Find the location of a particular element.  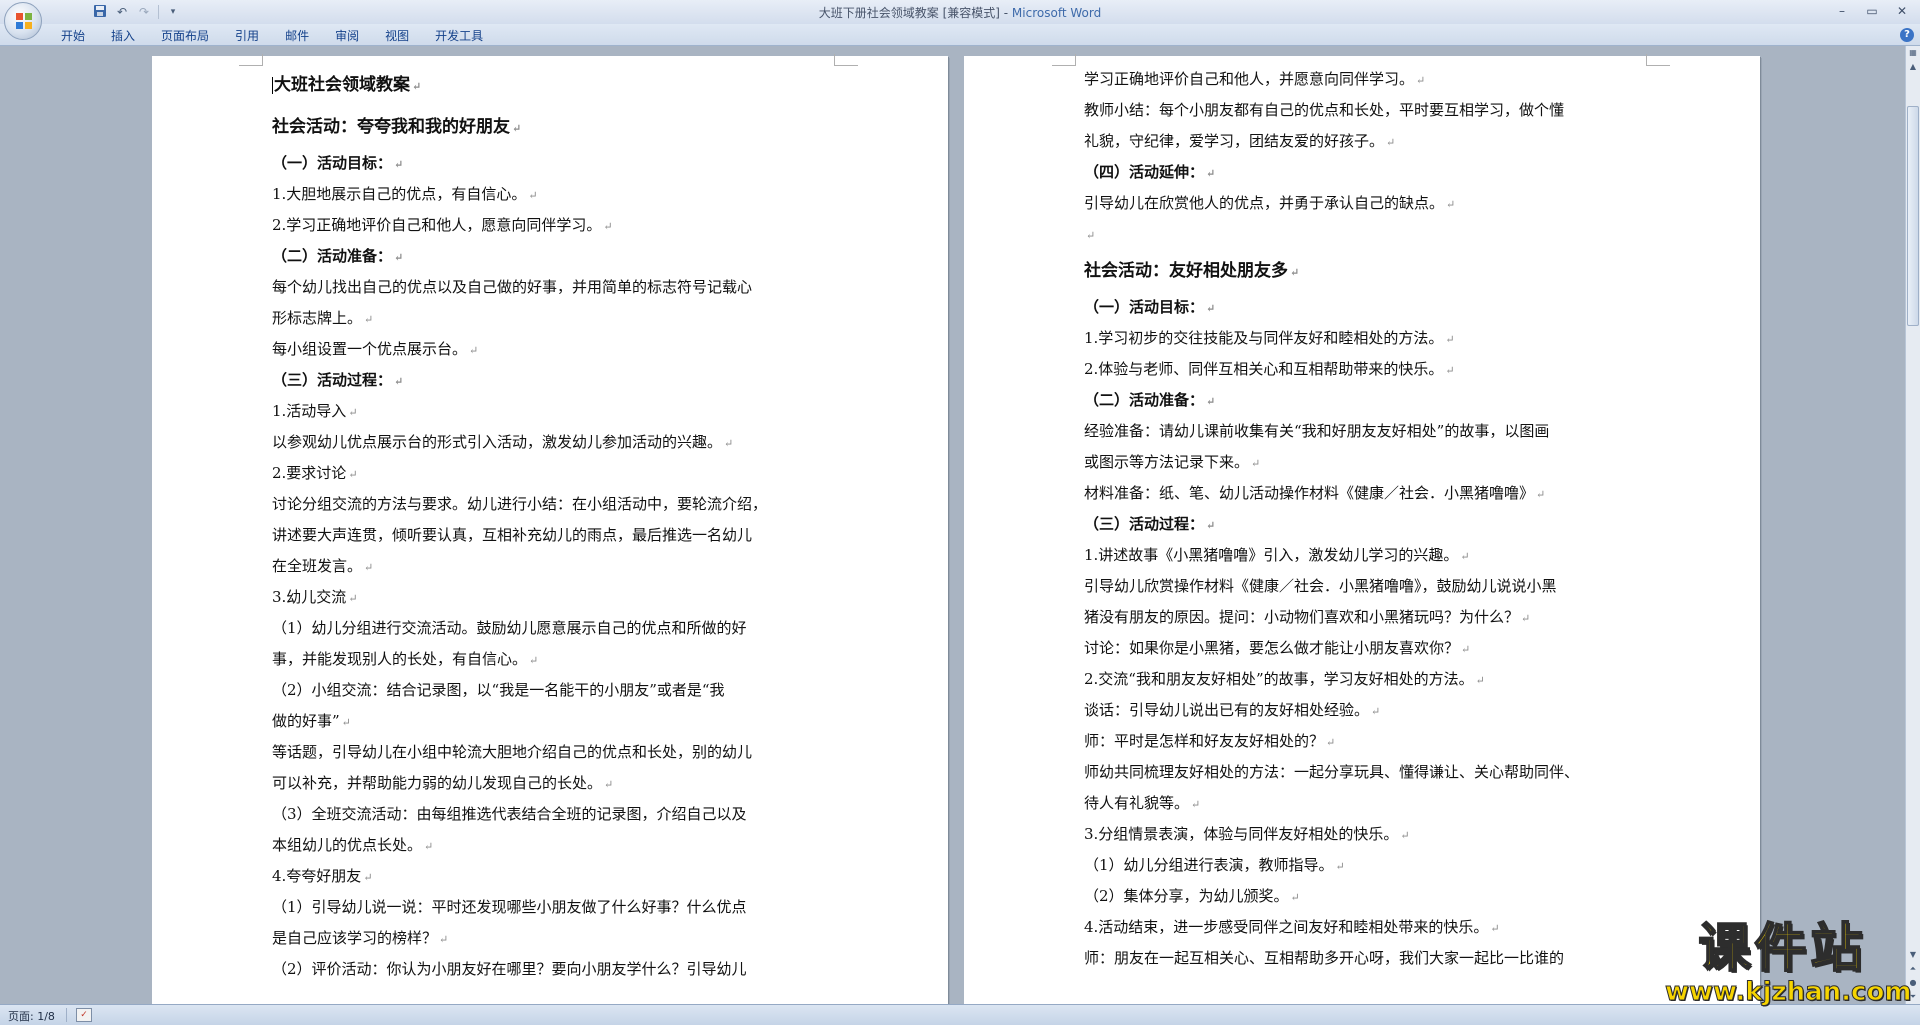

paragraph-line: 讨论分组交流的方法与要求。幼儿进行小结：在小组活动中，要轮流介绍， is located at coordinates (532, 504).